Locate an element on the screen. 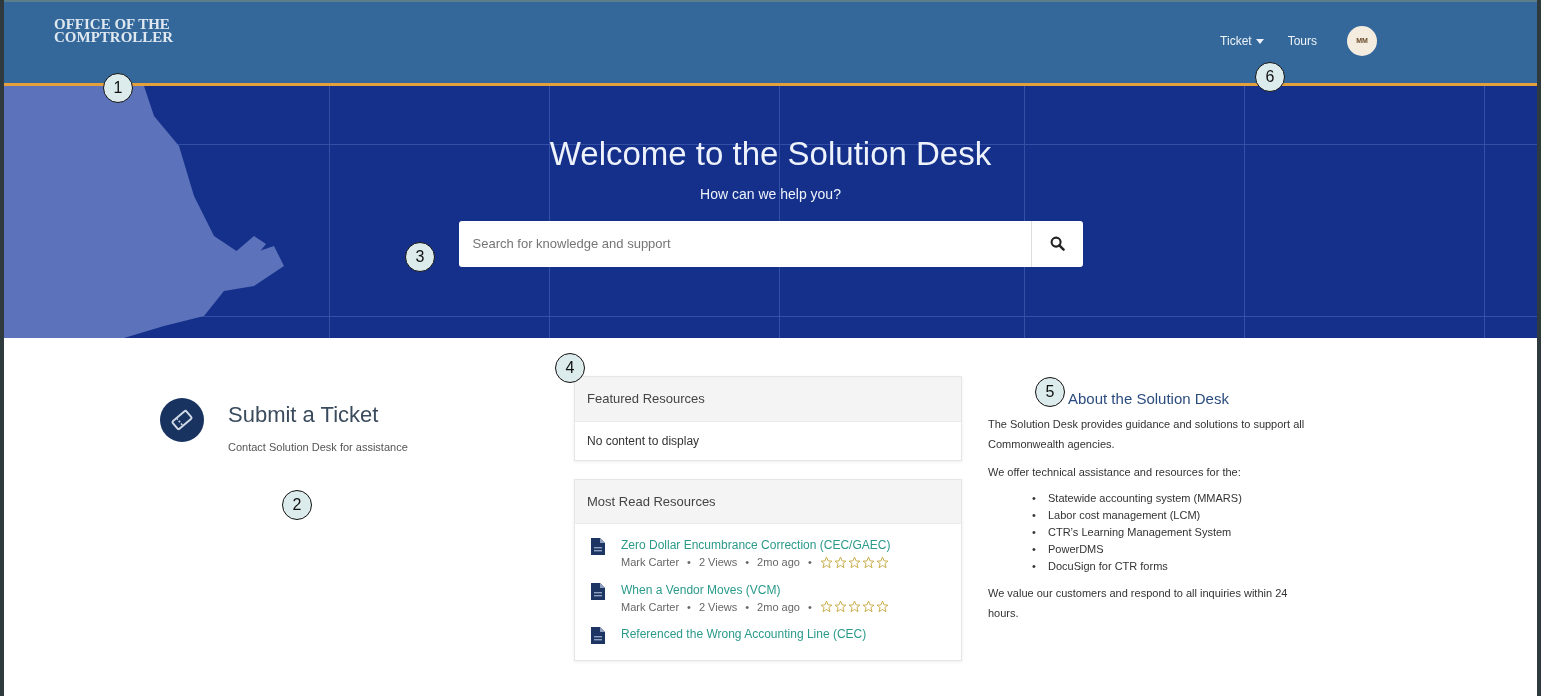 This screenshot has width=1541, height=696. description: Contact Solution Desk for assistance is located at coordinates (318, 447).